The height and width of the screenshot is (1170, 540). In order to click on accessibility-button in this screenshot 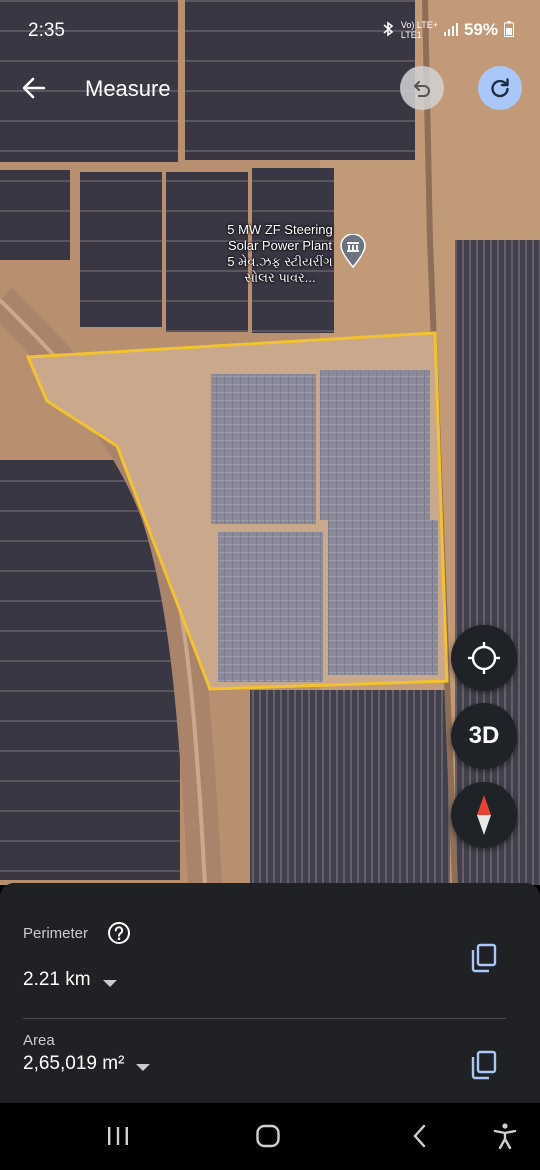, I will do `click(505, 1136)`.